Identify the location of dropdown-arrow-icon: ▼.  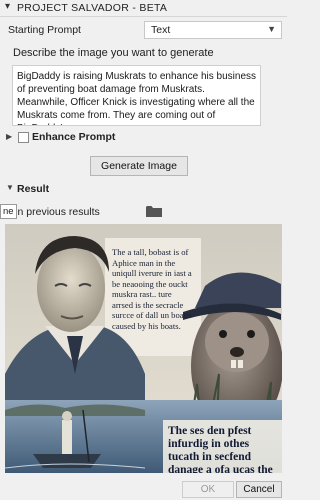
(271, 29).